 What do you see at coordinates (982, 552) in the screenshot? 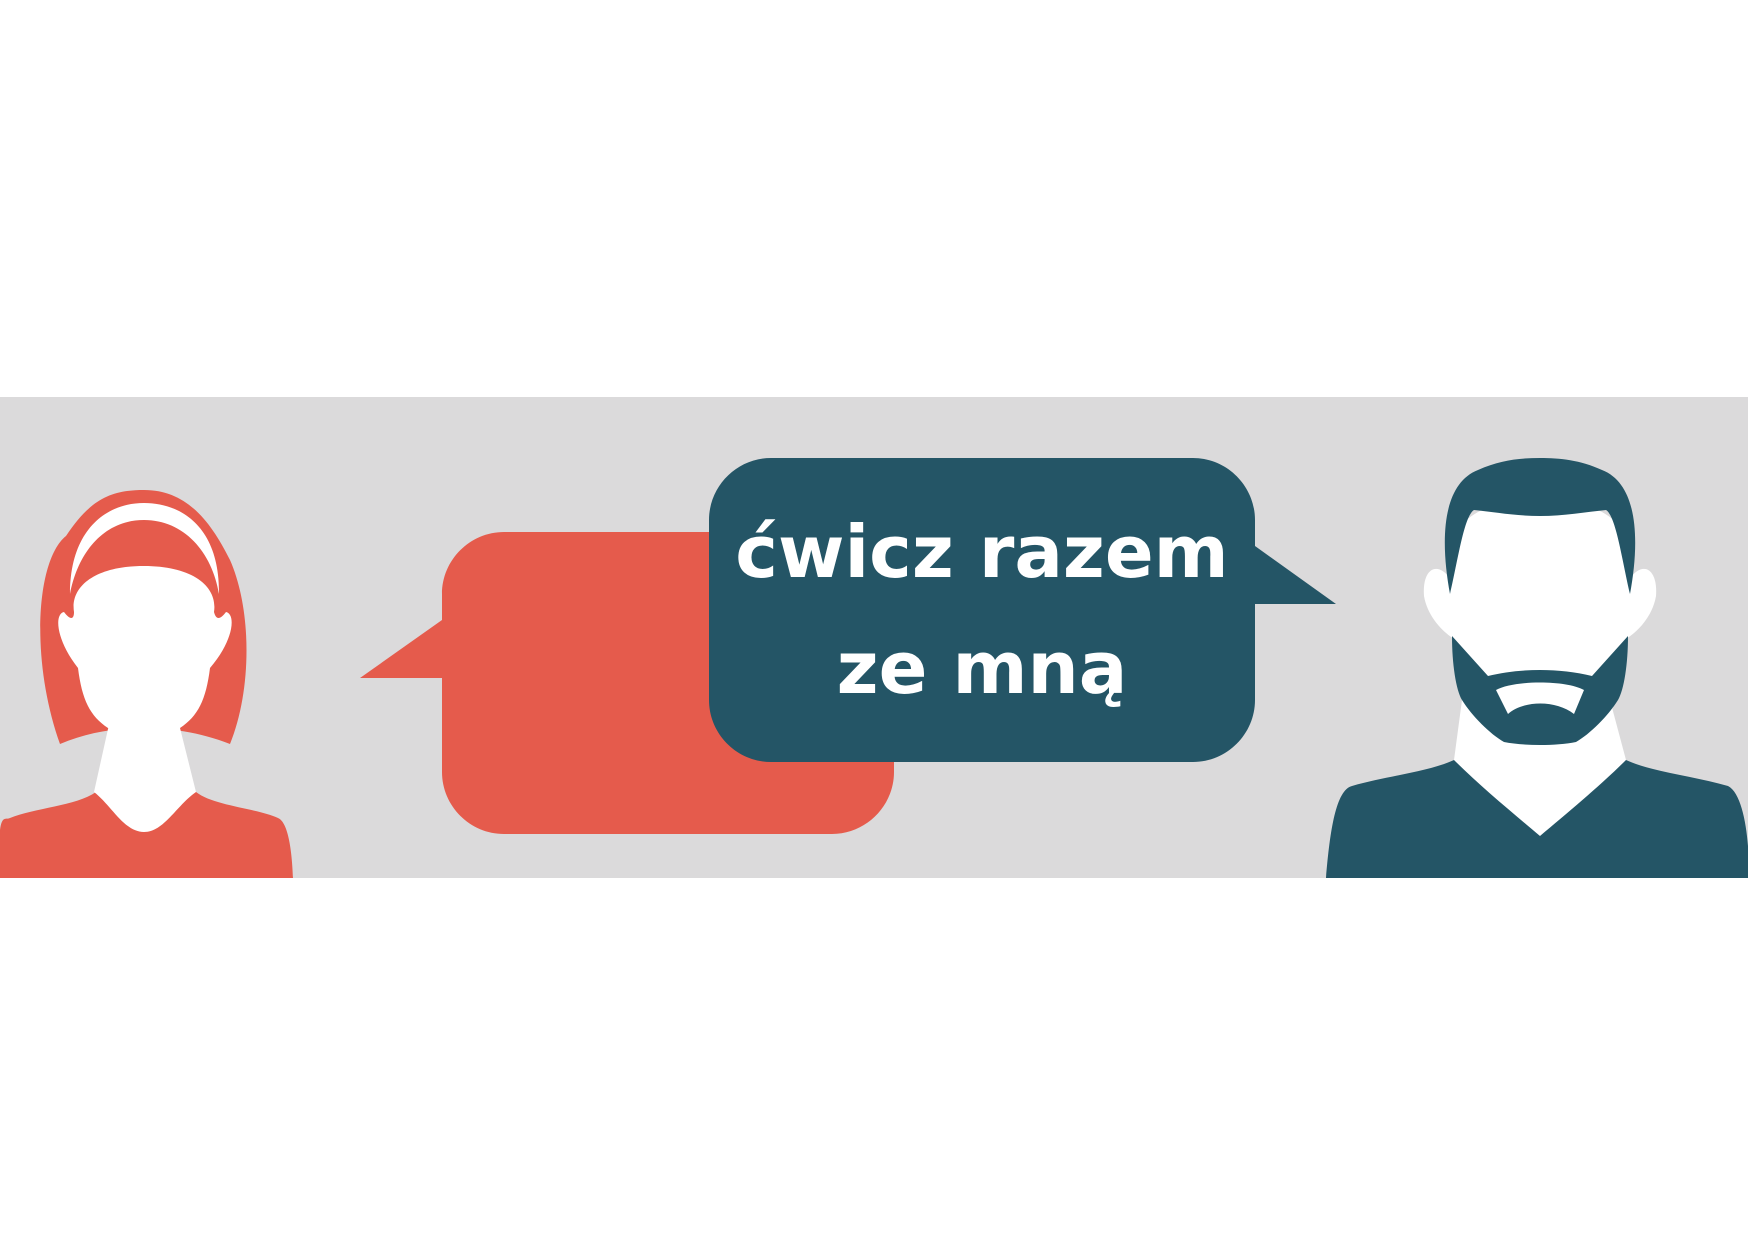
I see `message-line-1: ćwicz razem` at bounding box center [982, 552].